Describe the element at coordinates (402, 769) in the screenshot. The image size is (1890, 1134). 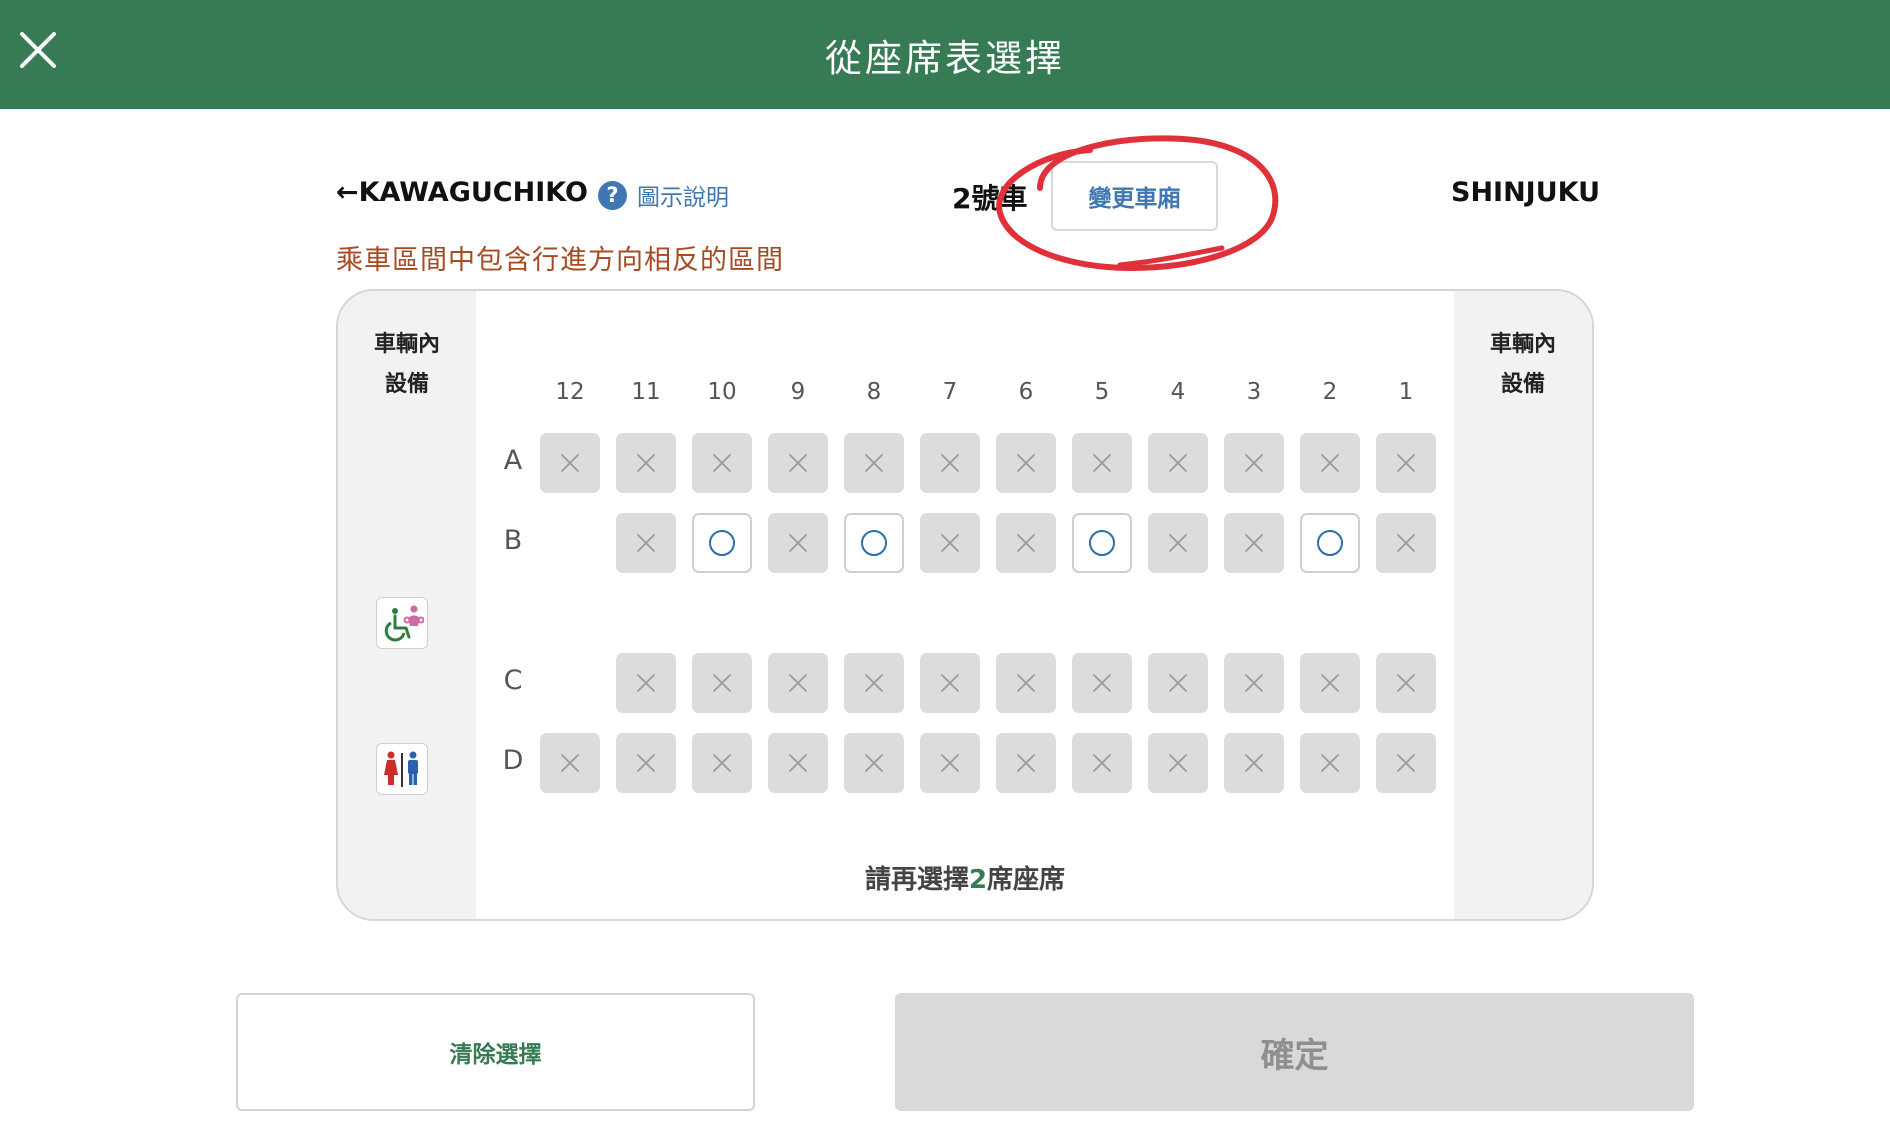
I see `restroom-icon` at that location.